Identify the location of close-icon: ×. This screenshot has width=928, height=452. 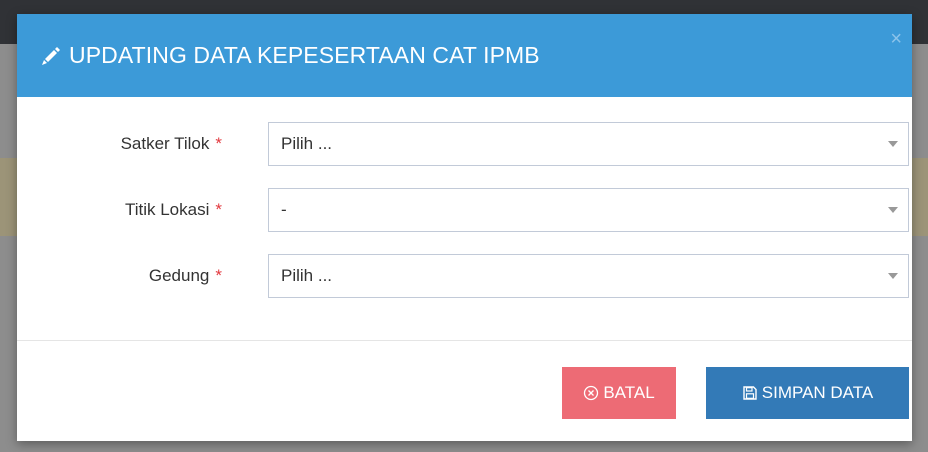
(896, 39).